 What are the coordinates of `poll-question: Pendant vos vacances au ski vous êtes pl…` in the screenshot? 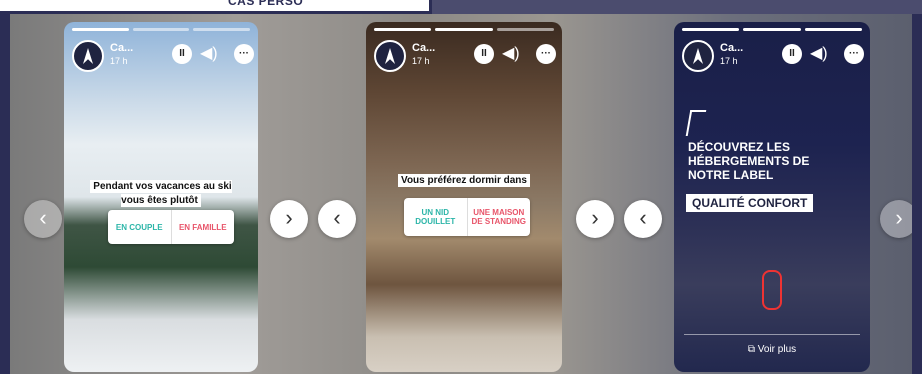 It's located at (161, 194).